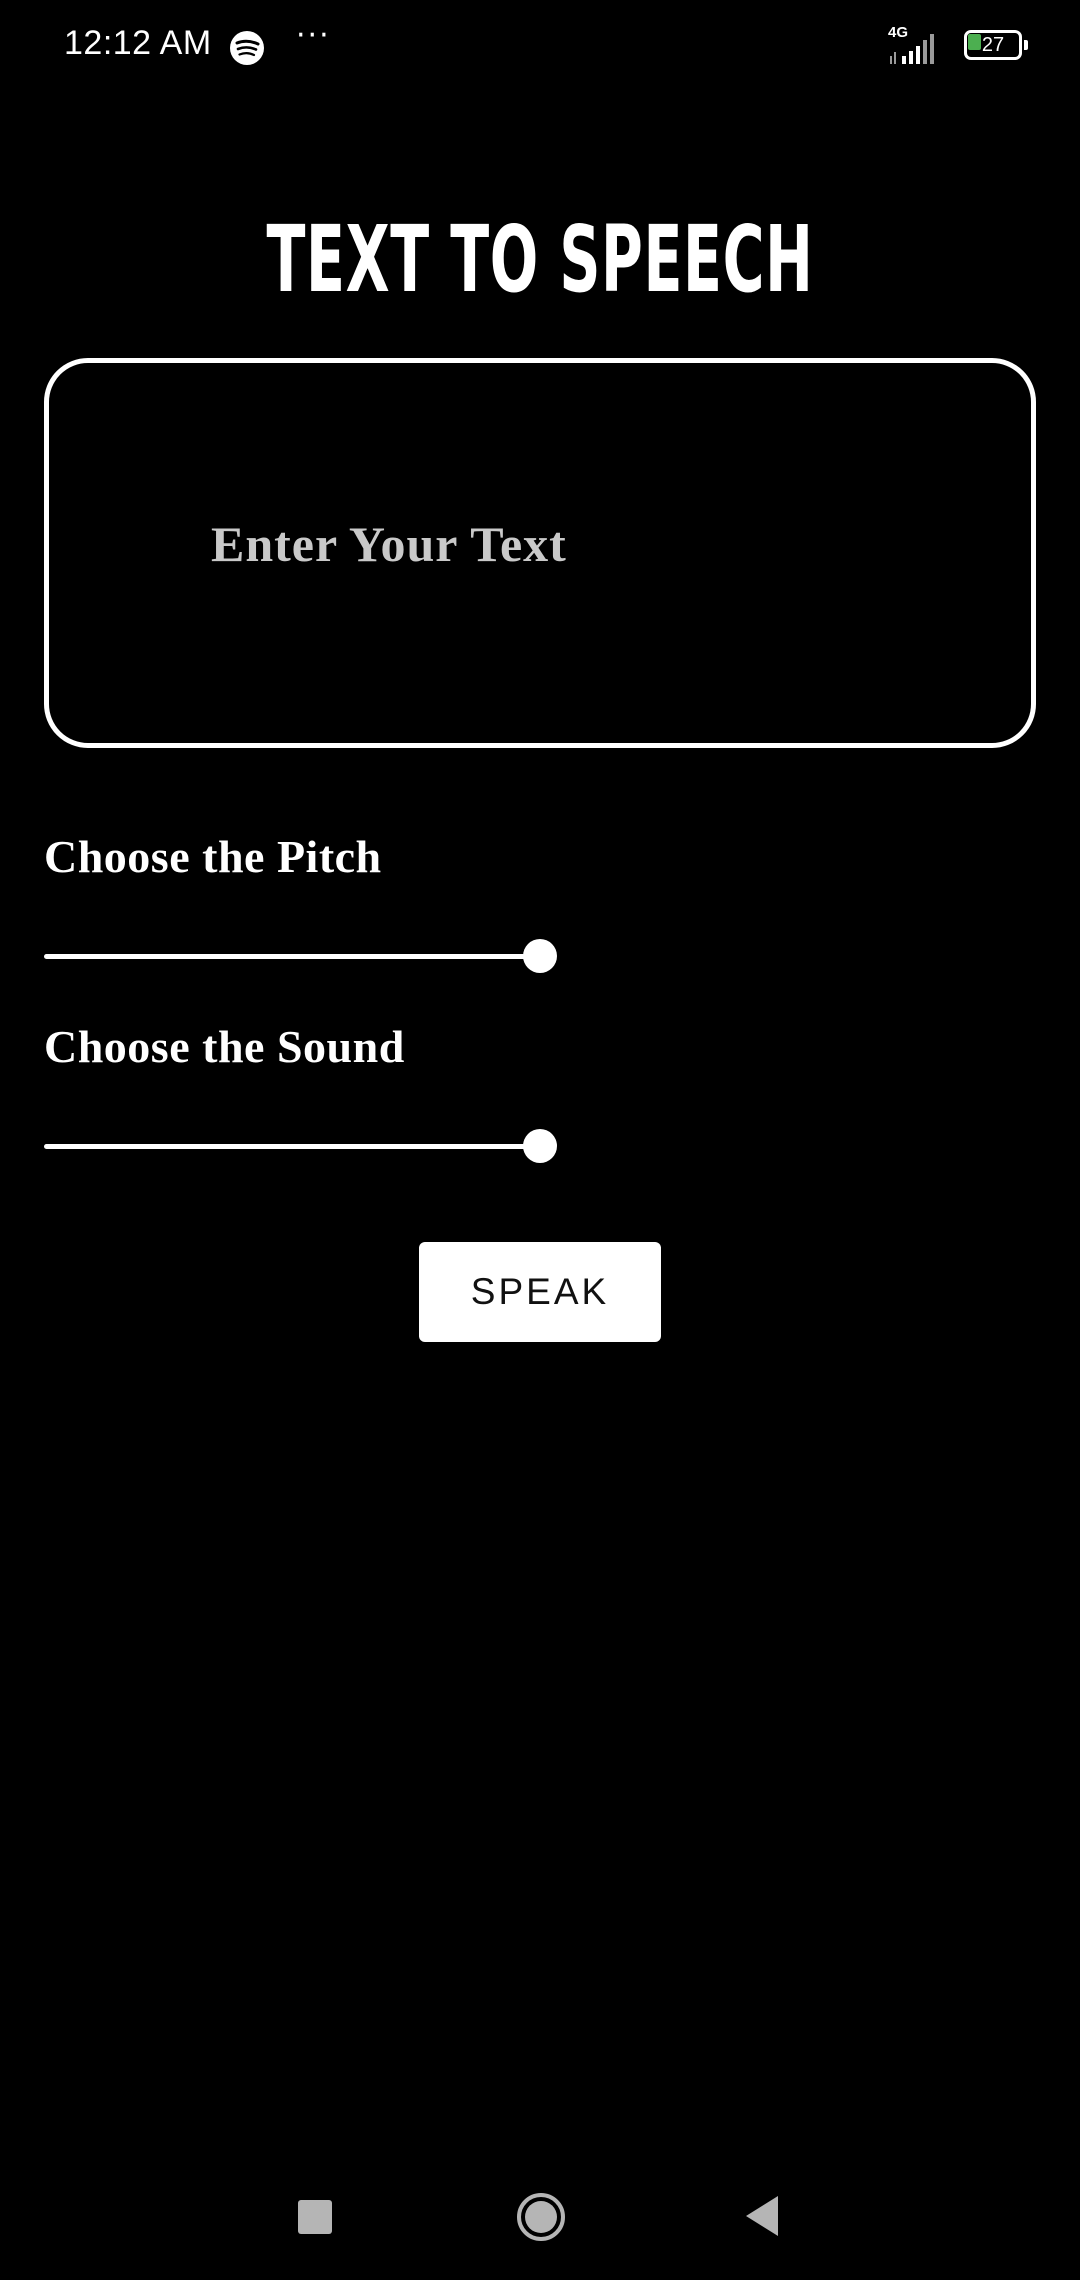  I want to click on sound-slider, so click(302, 1146).